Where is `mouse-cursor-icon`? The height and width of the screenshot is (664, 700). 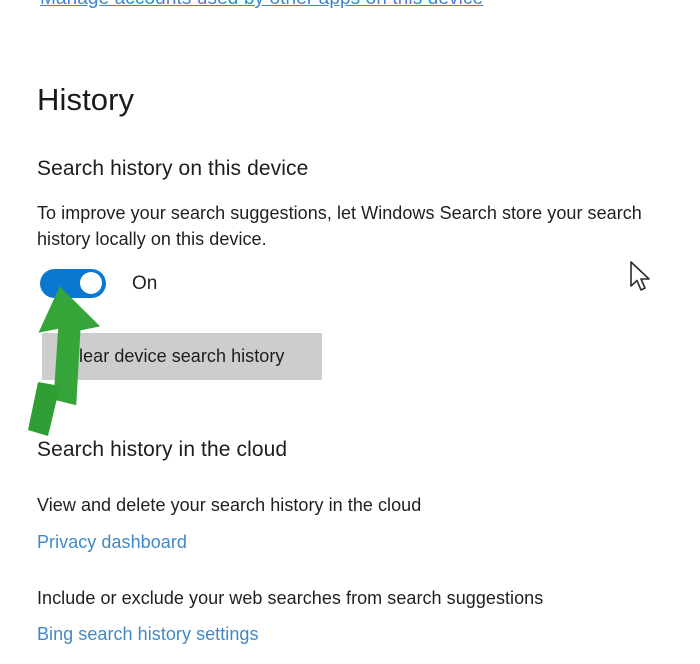 mouse-cursor-icon is located at coordinates (640, 276).